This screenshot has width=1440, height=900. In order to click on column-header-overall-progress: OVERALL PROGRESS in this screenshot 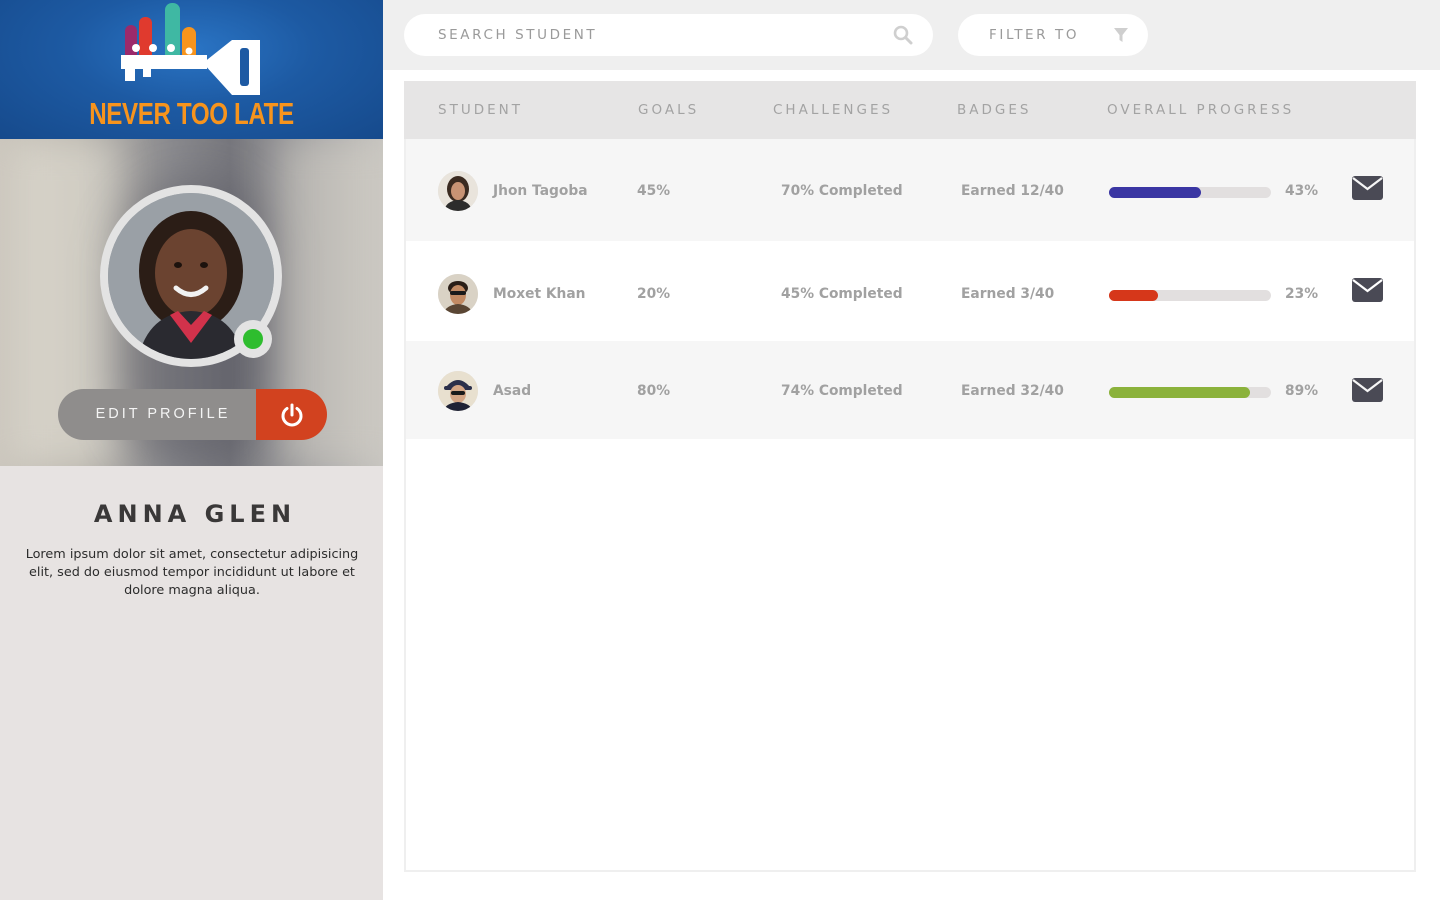, I will do `click(1200, 110)`.